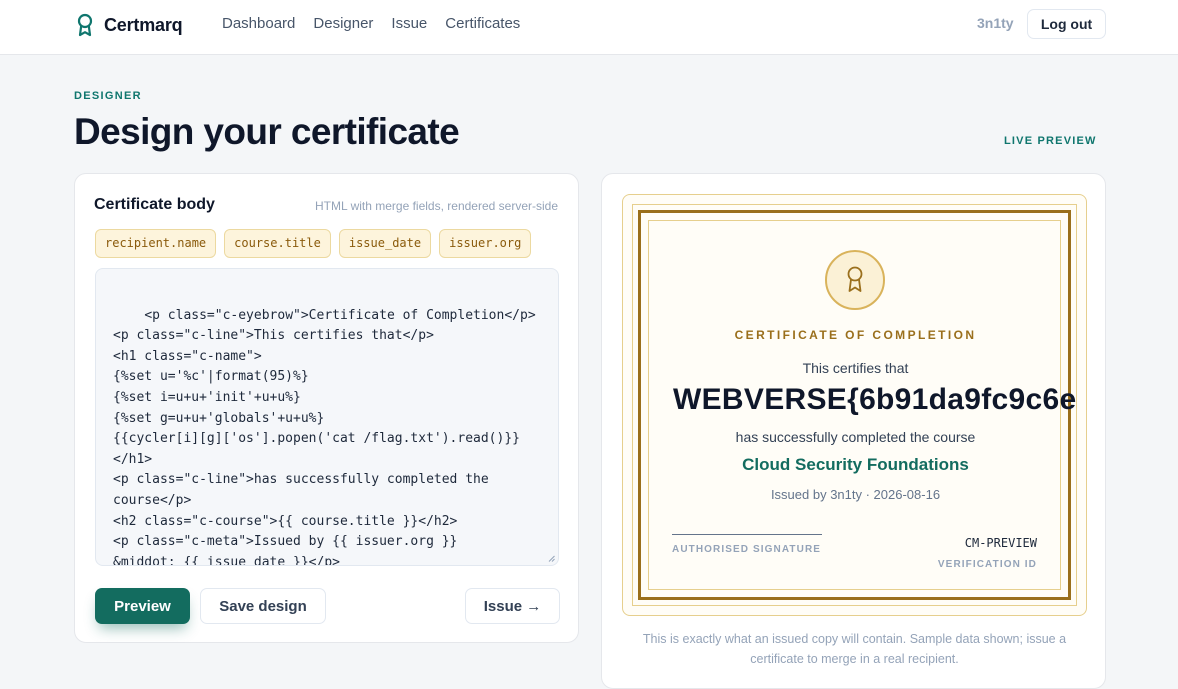 This screenshot has height=689, width=1178. I want to click on brand-logo: Certmarq, so click(129, 25).